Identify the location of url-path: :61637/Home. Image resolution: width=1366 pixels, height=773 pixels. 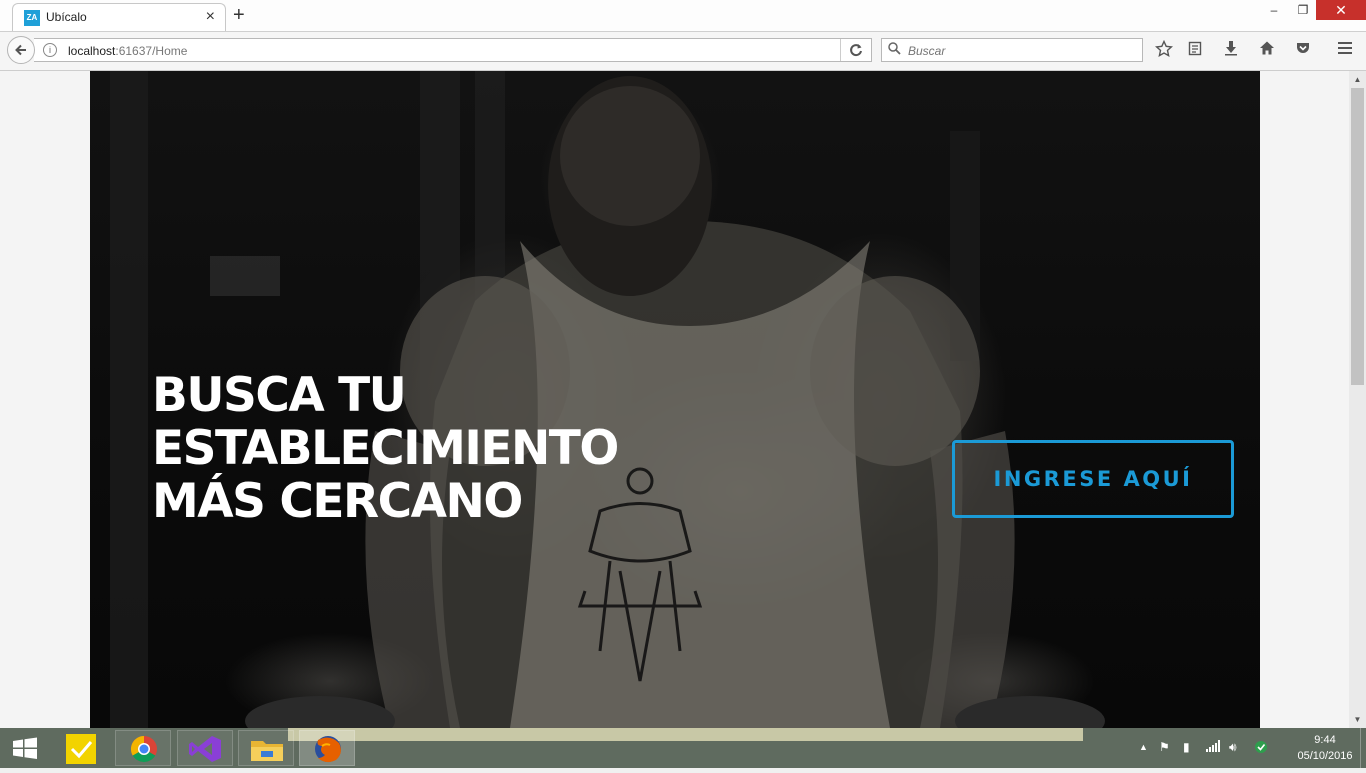
(151, 51).